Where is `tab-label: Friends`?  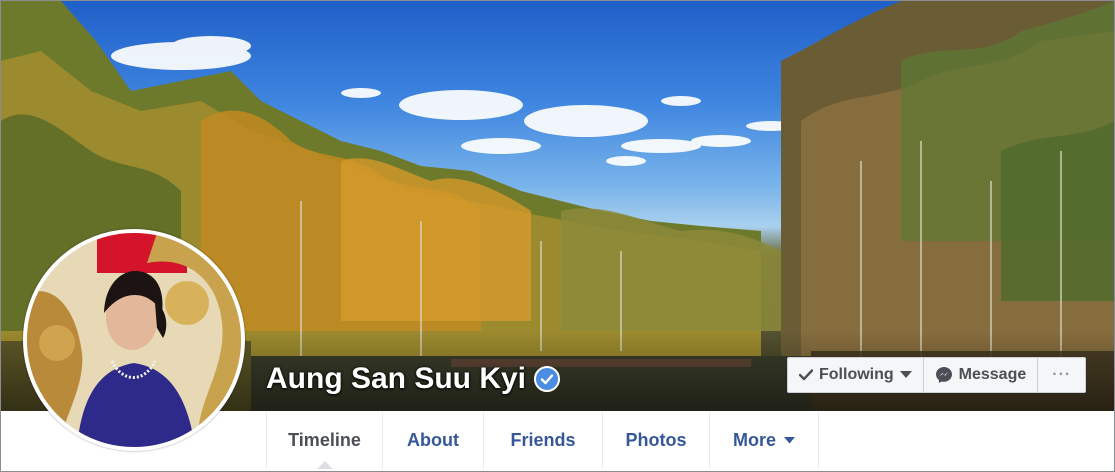 tab-label: Friends is located at coordinates (543, 440).